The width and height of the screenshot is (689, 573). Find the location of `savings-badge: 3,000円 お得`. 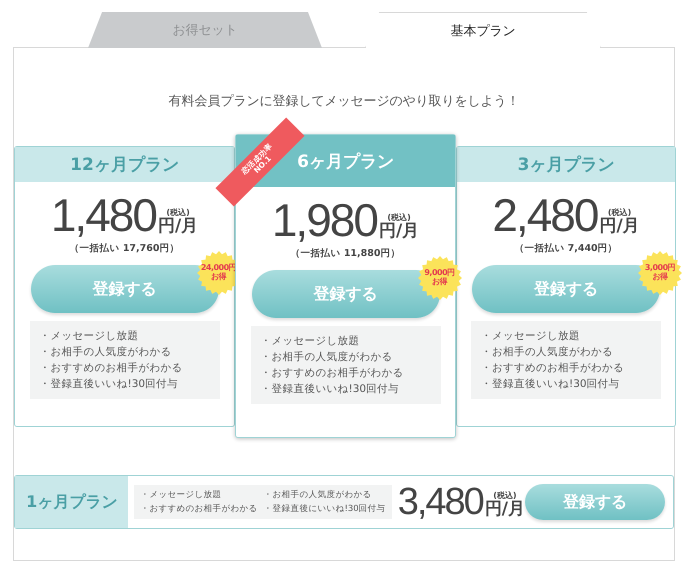

savings-badge: 3,000円 お得 is located at coordinates (660, 273).